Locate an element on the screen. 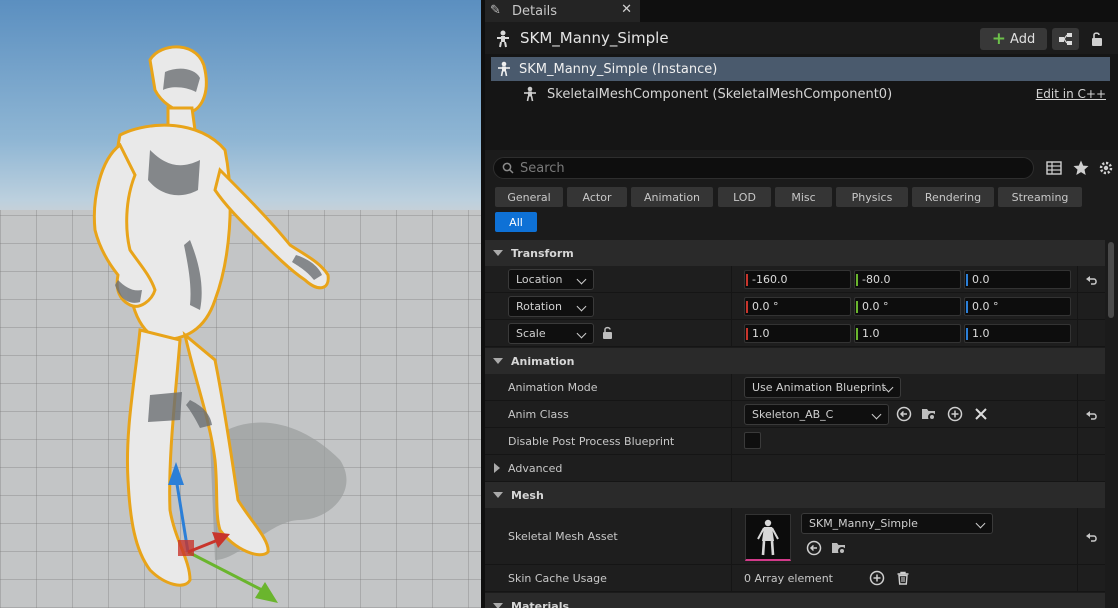  location-mode-dropdown: Location is located at coordinates (551, 279).